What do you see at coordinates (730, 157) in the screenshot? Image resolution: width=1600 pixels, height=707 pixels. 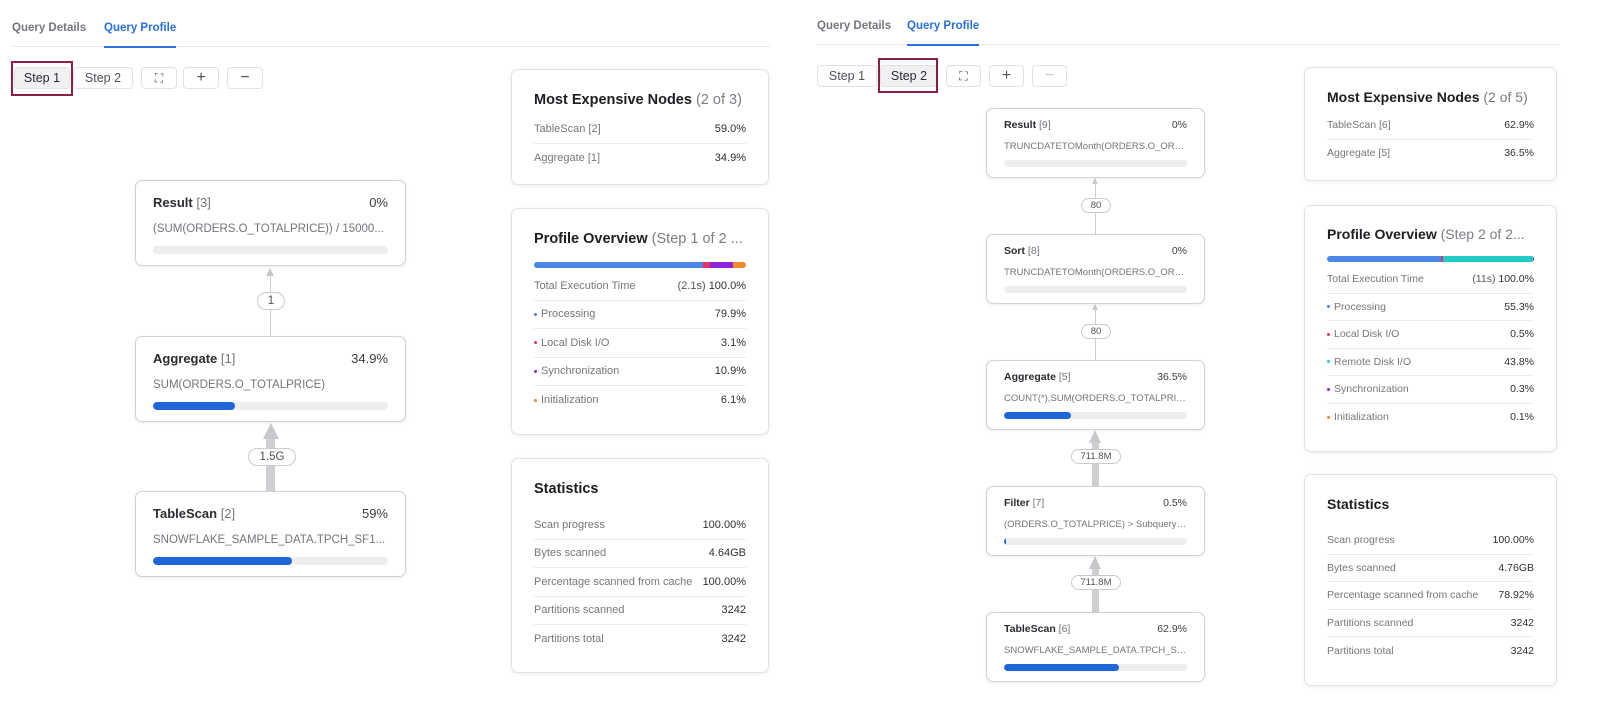 I see `row-value: 34.9%` at bounding box center [730, 157].